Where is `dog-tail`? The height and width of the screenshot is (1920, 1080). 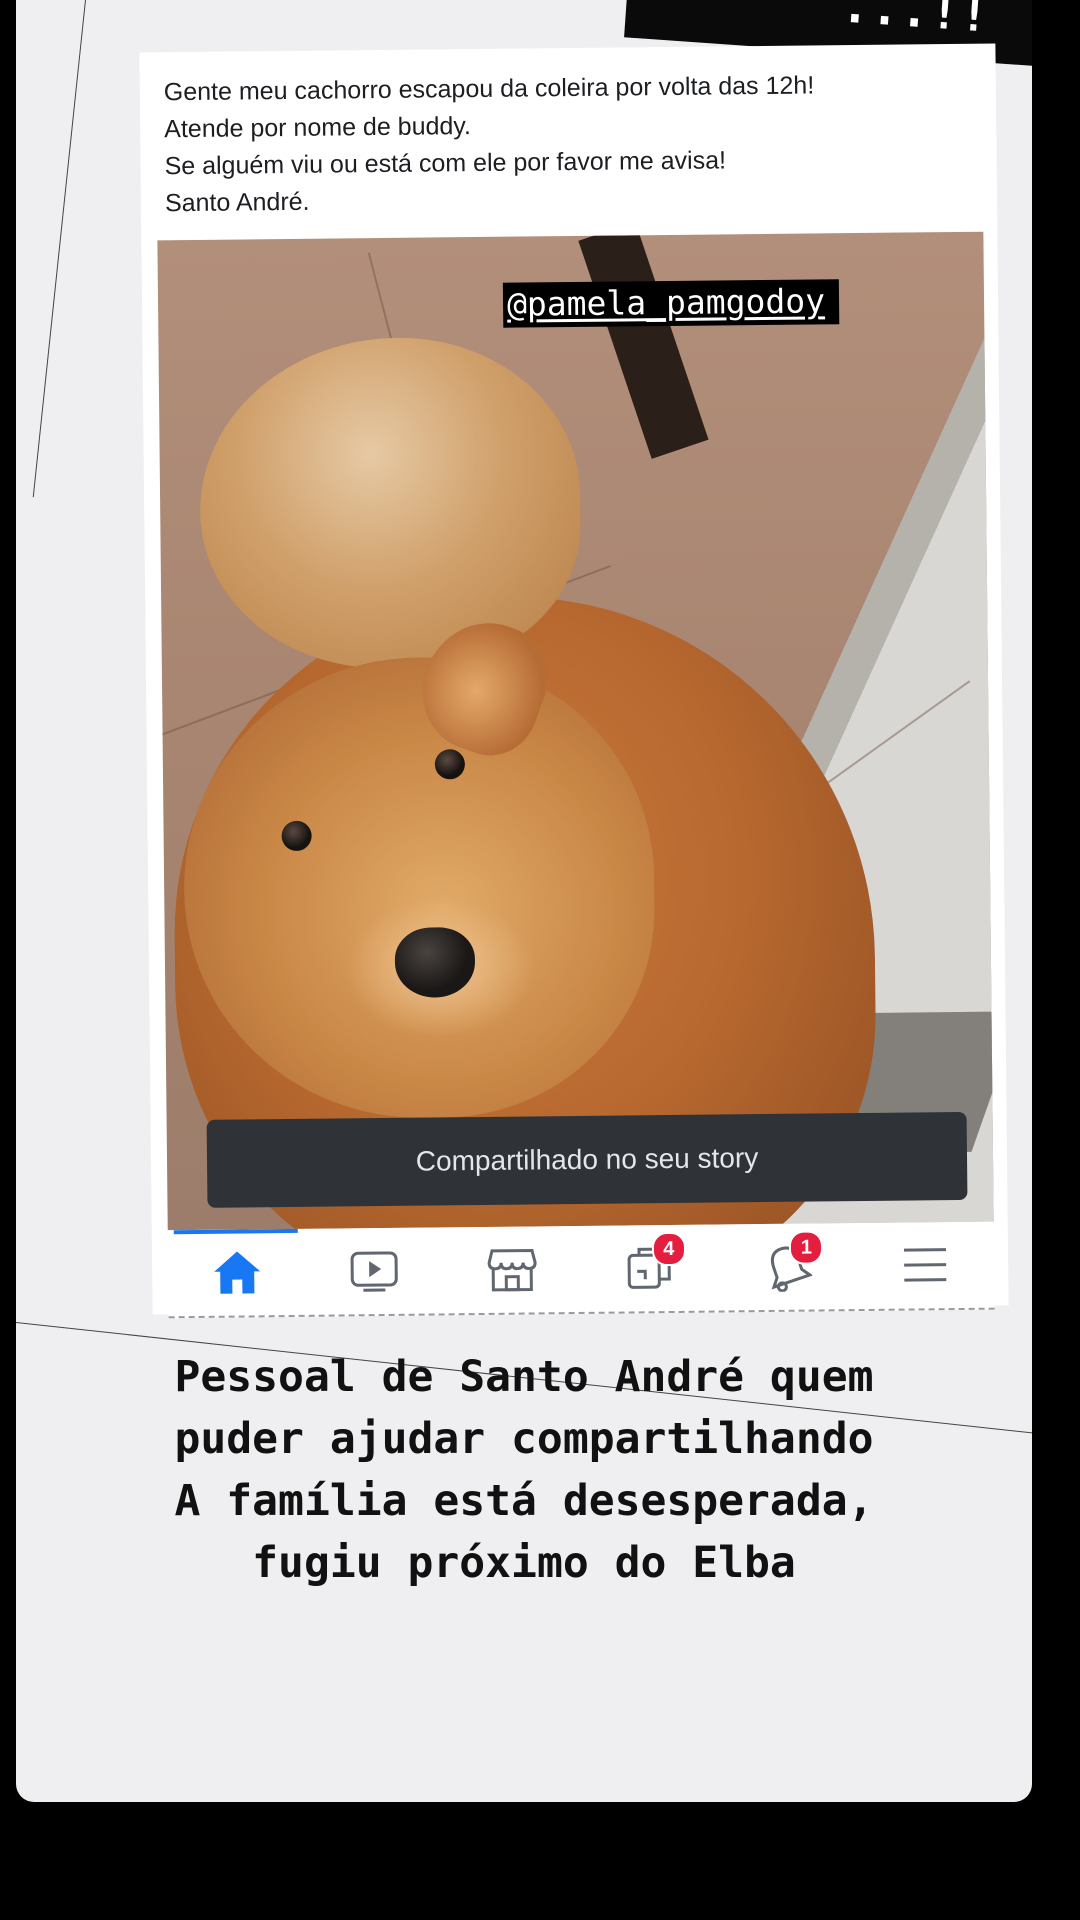 dog-tail is located at coordinates (390, 502).